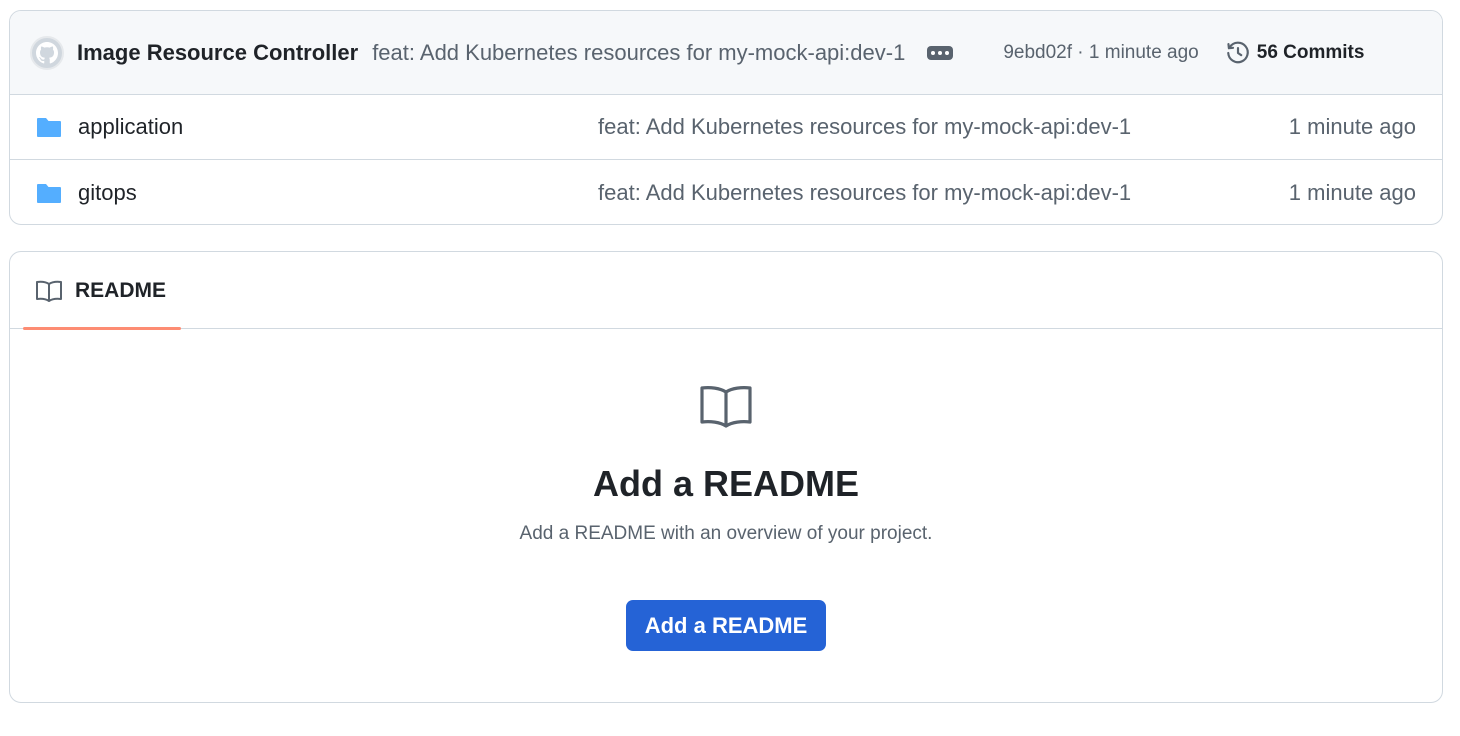  What do you see at coordinates (726, 625) in the screenshot?
I see `add-readme-button: Add a README` at bounding box center [726, 625].